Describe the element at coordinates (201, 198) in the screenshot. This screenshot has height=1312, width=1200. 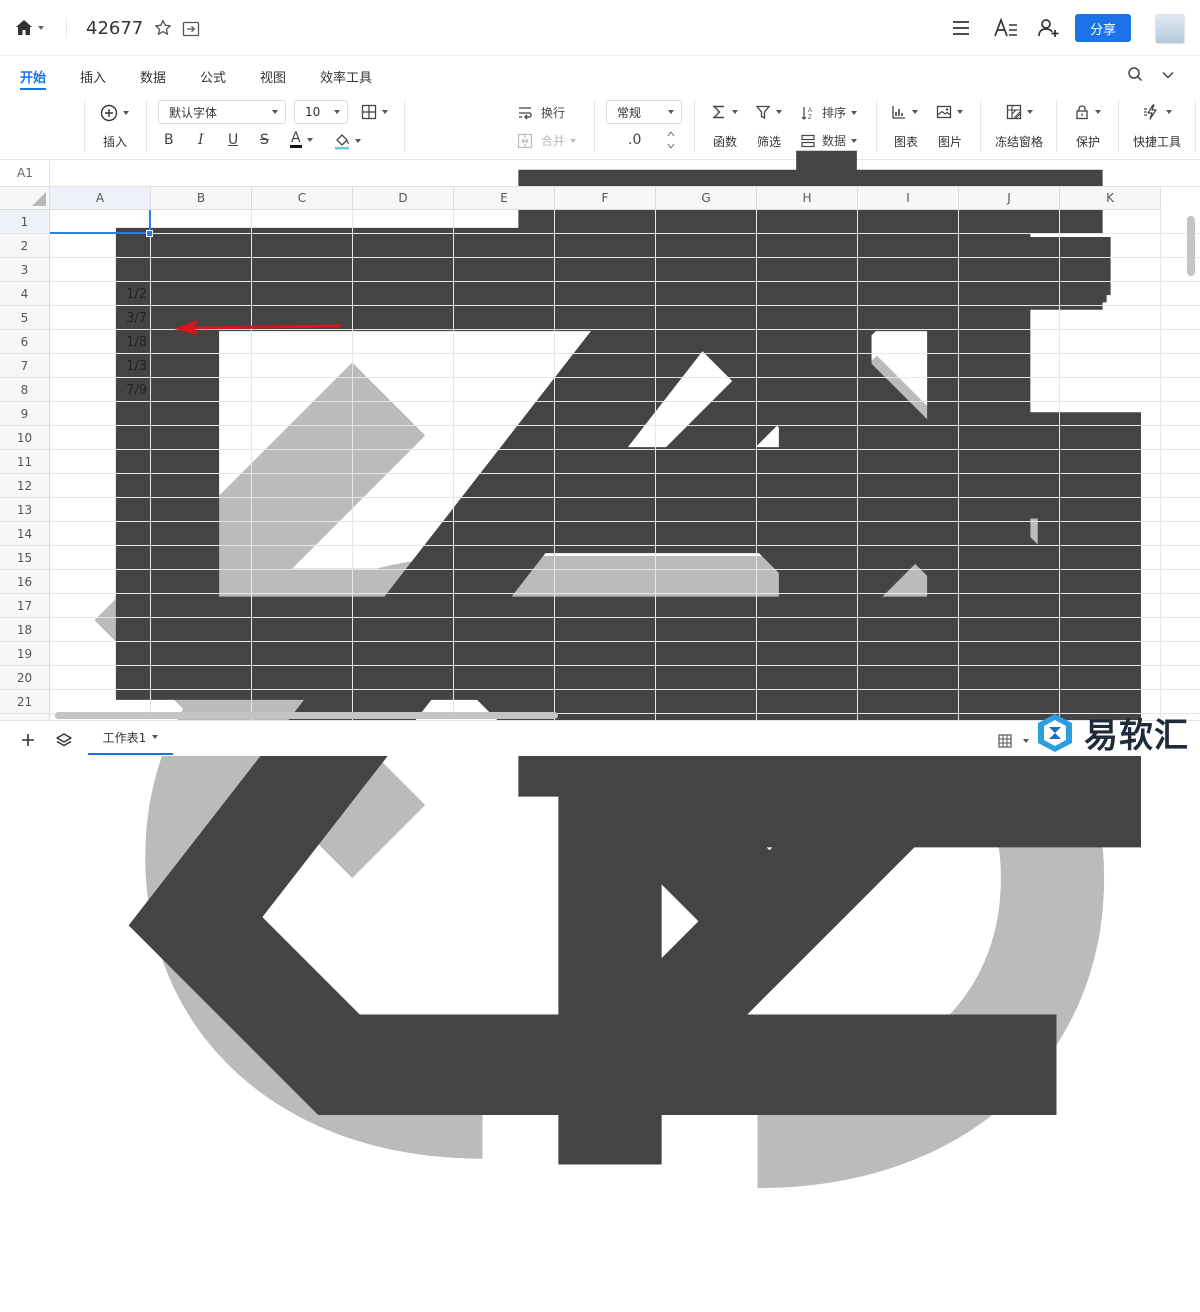
I see `column-header-b: B` at that location.